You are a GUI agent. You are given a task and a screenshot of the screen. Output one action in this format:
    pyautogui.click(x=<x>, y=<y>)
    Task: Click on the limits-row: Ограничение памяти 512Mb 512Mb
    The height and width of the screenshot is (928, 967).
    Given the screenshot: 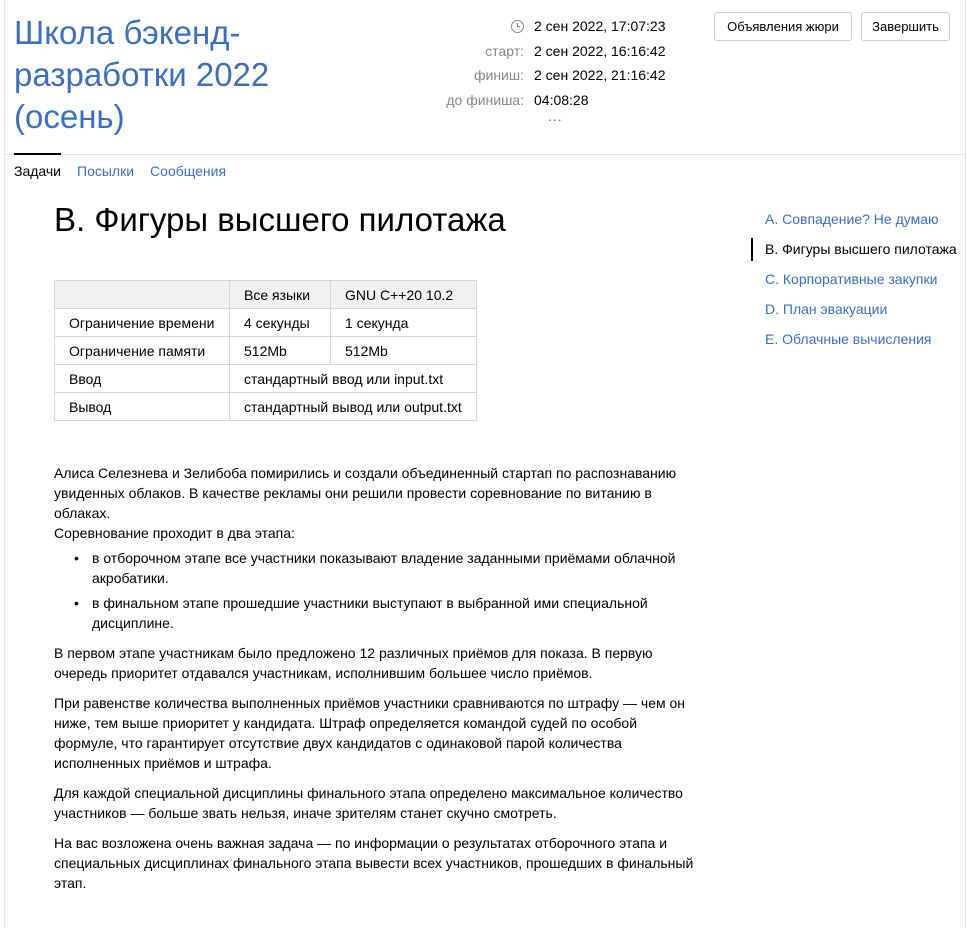 What is the action you would take?
    pyautogui.click(x=265, y=350)
    